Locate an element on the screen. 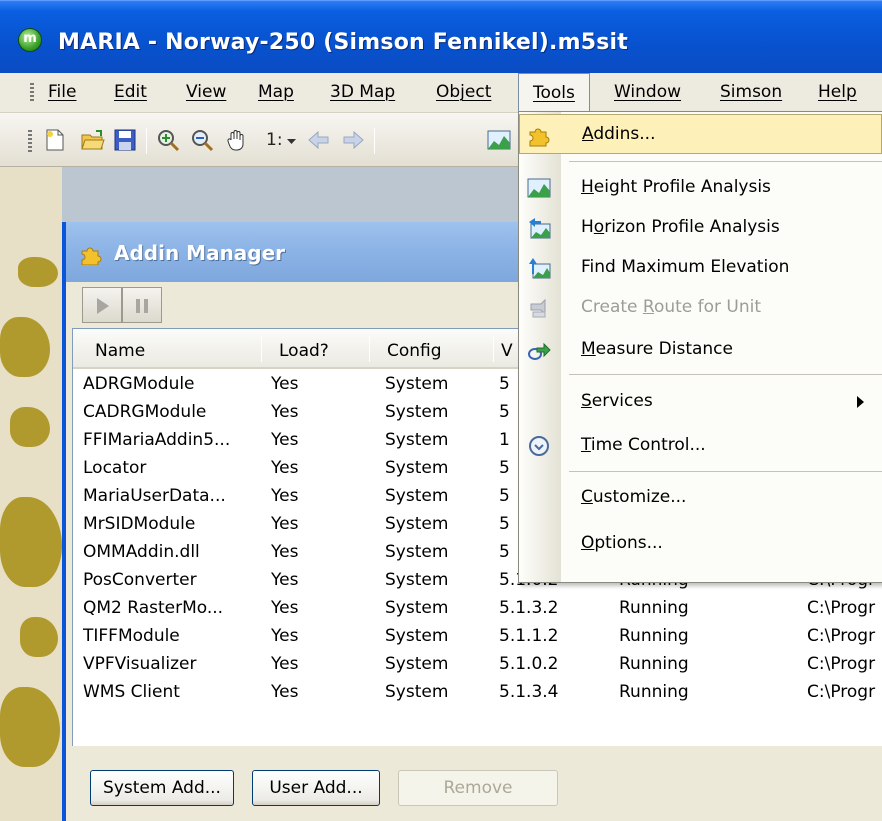 Image resolution: width=882 pixels, height=821 pixels. horizon-profile-icon is located at coordinates (539, 228).